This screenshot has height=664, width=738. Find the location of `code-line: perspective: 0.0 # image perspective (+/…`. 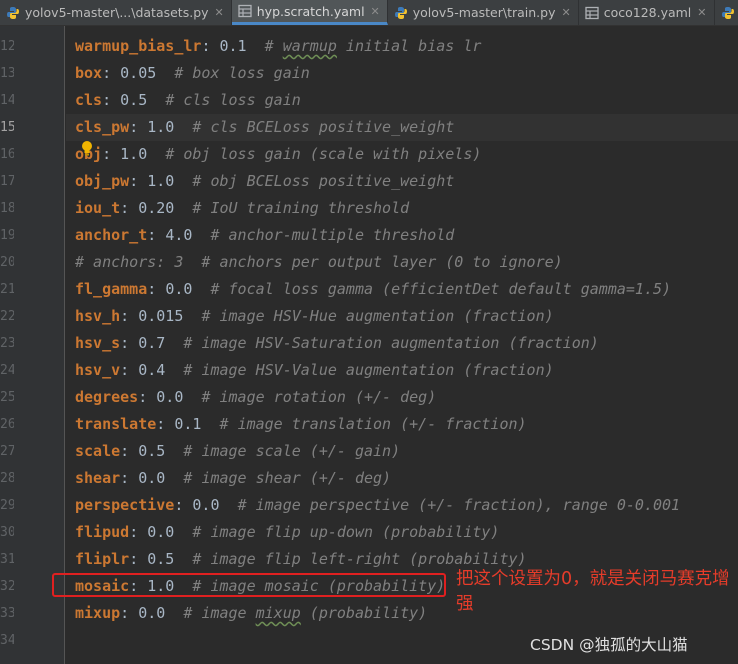

code-line: perspective: 0.0 # image perspective (+/… is located at coordinates (377, 505).